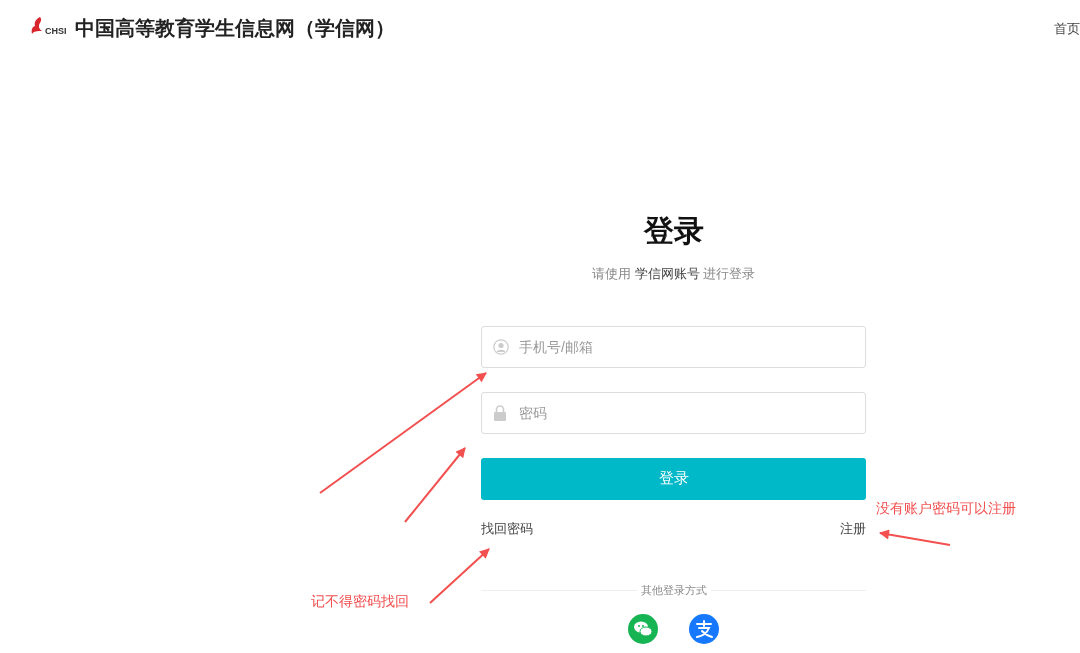 Image resolution: width=1080 pixels, height=653 pixels. I want to click on user-icon, so click(501, 346).